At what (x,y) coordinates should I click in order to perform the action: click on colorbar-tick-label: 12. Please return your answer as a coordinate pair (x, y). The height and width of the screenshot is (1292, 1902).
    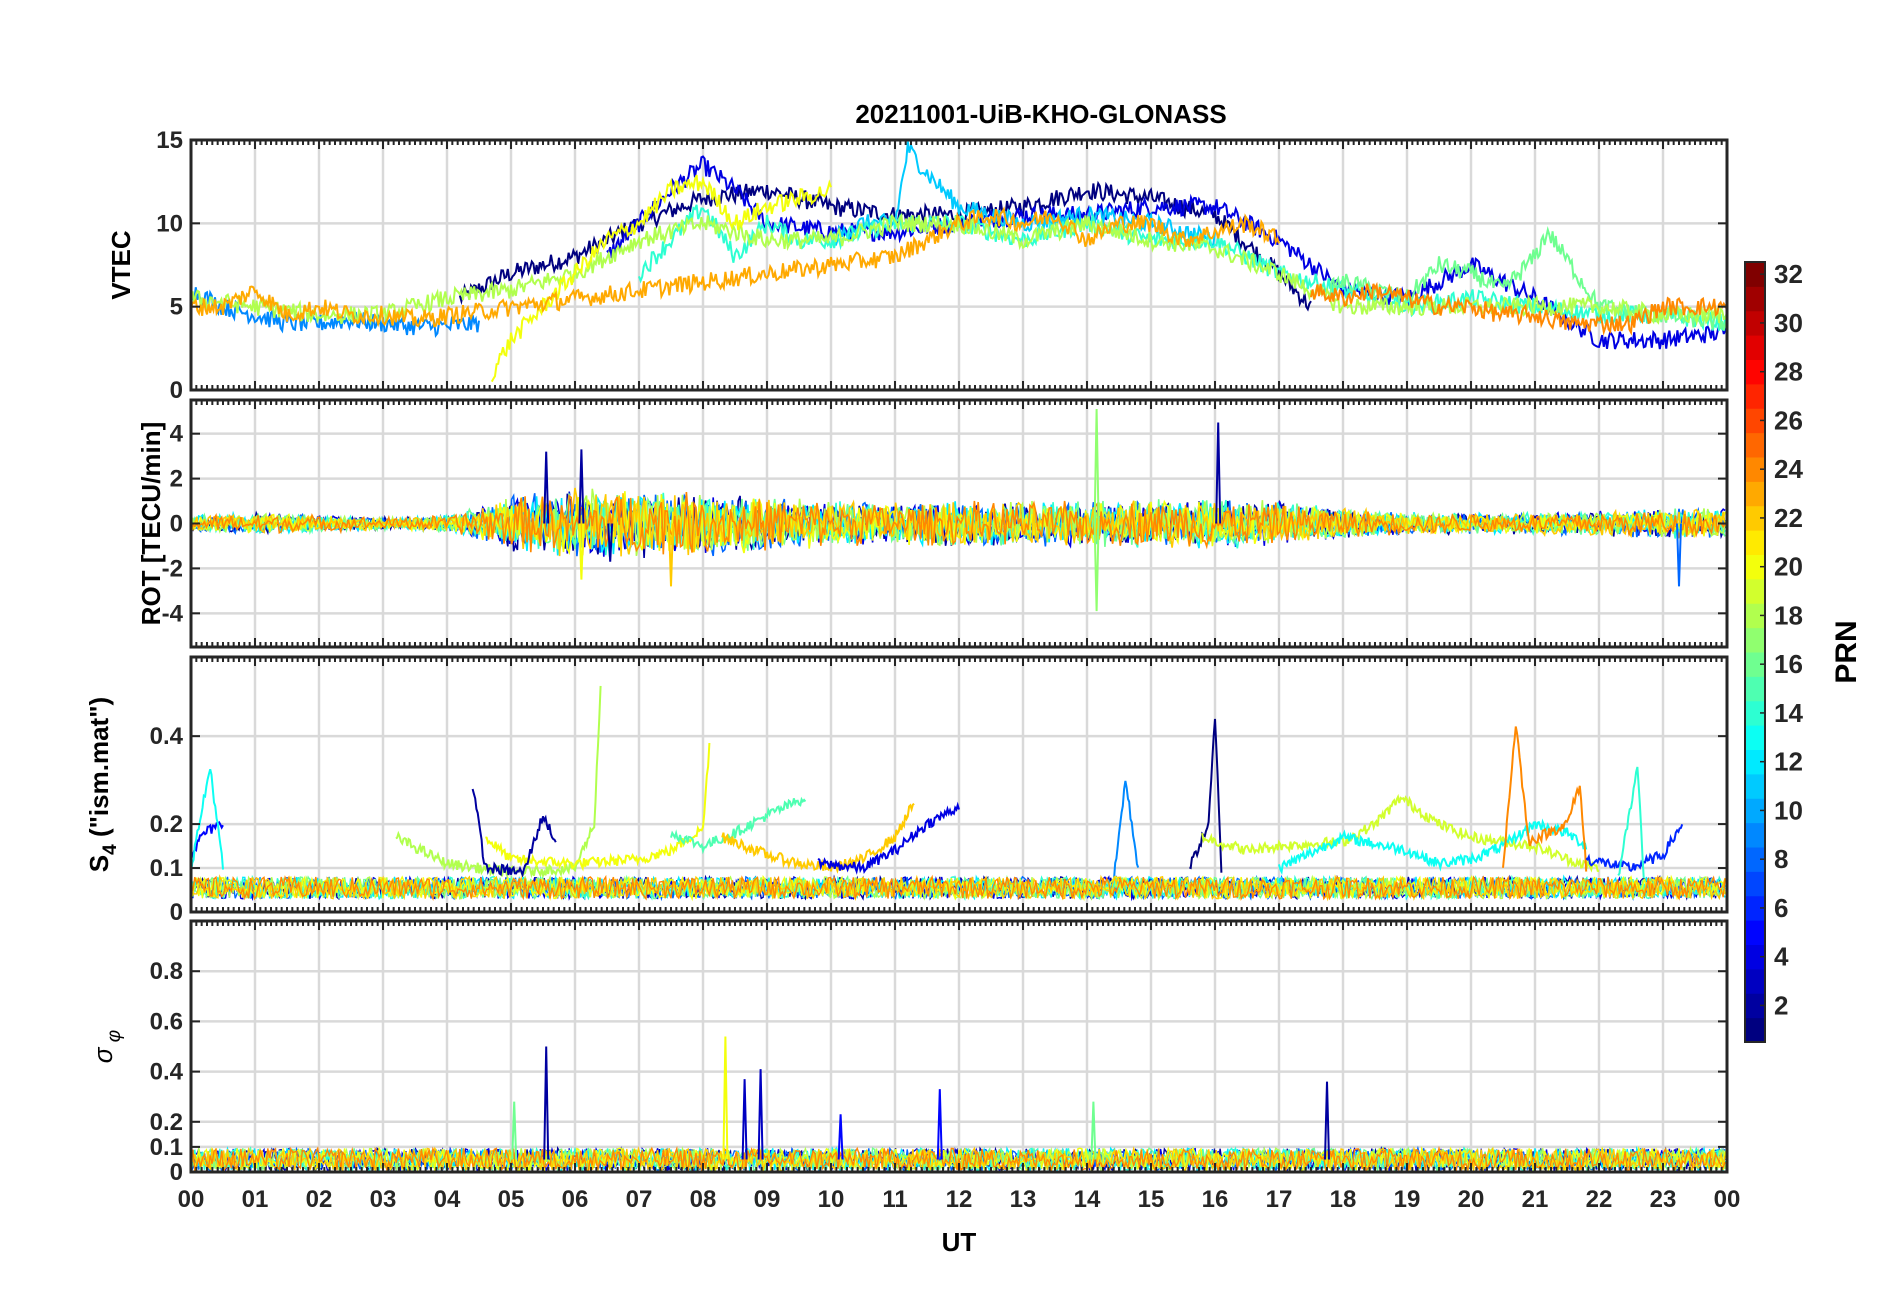
    Looking at the image, I should click on (1788, 762).